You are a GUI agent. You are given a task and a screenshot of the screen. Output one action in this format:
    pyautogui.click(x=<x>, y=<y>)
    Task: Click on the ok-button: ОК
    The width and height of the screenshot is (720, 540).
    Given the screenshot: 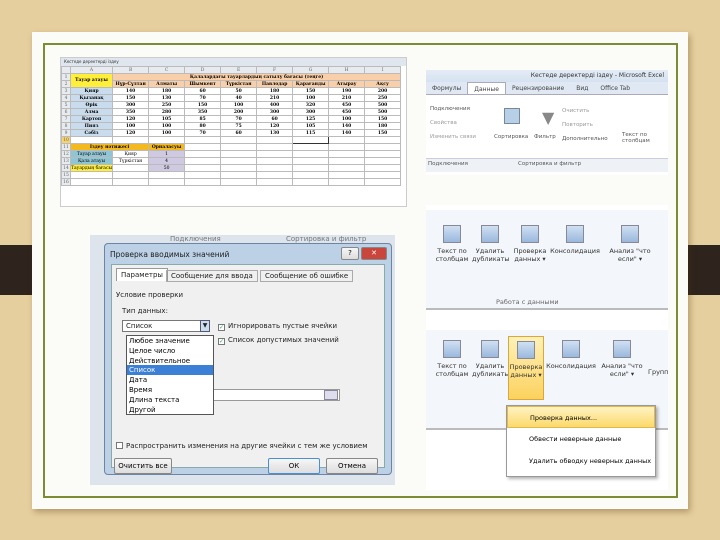 What is the action you would take?
    pyautogui.click(x=294, y=466)
    